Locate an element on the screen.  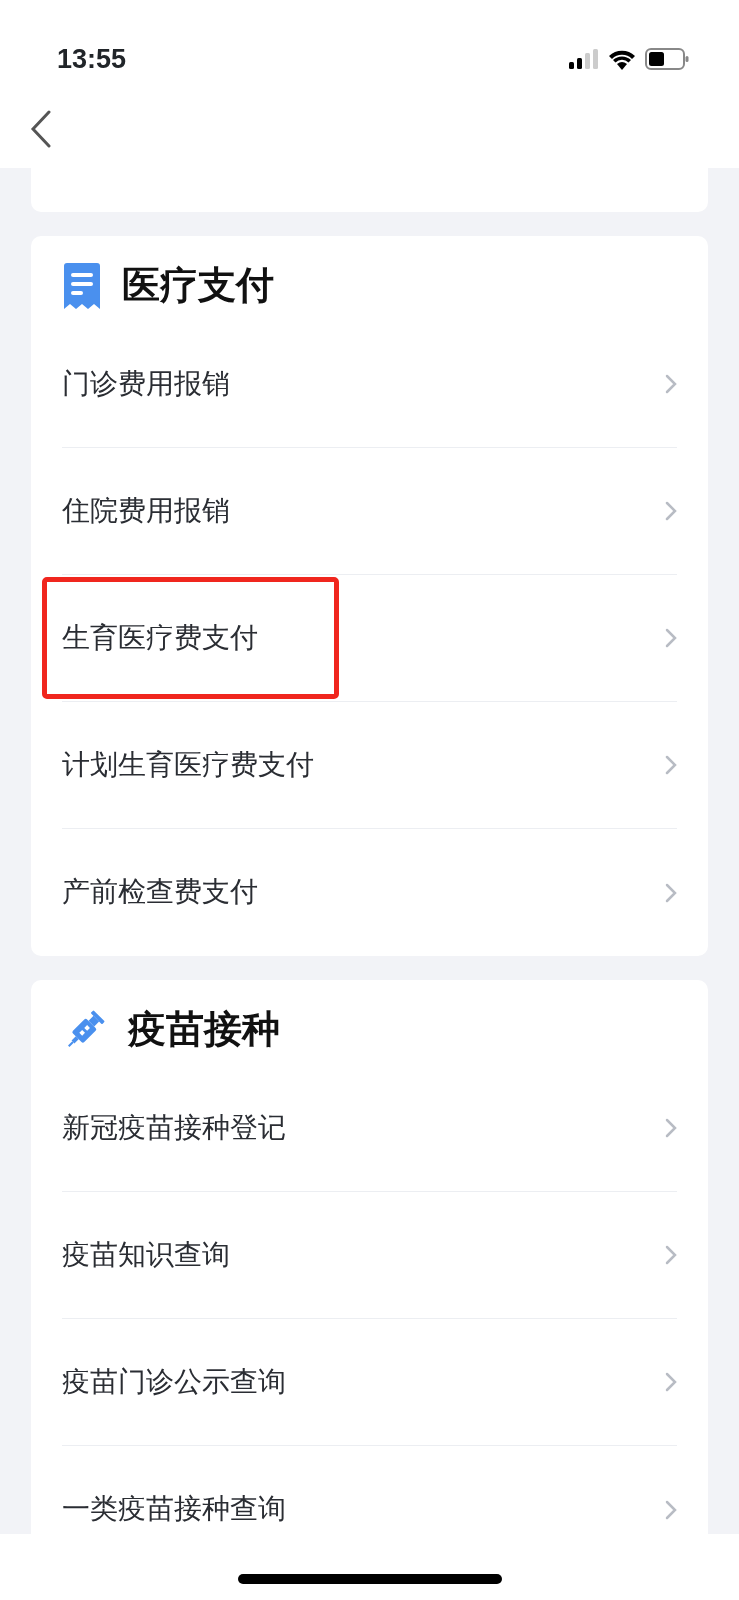
menu-item-label: 产前检查费支付 is located at coordinates (160, 892).